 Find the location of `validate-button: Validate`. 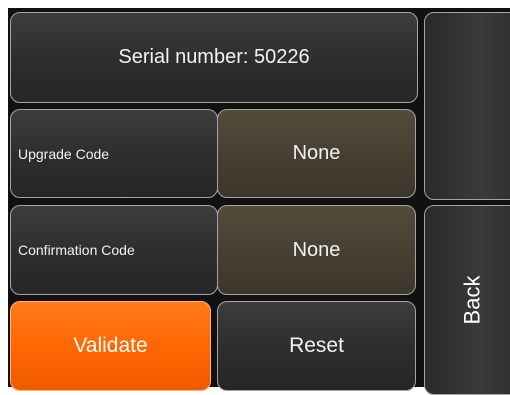

validate-button: Validate is located at coordinates (110, 346).